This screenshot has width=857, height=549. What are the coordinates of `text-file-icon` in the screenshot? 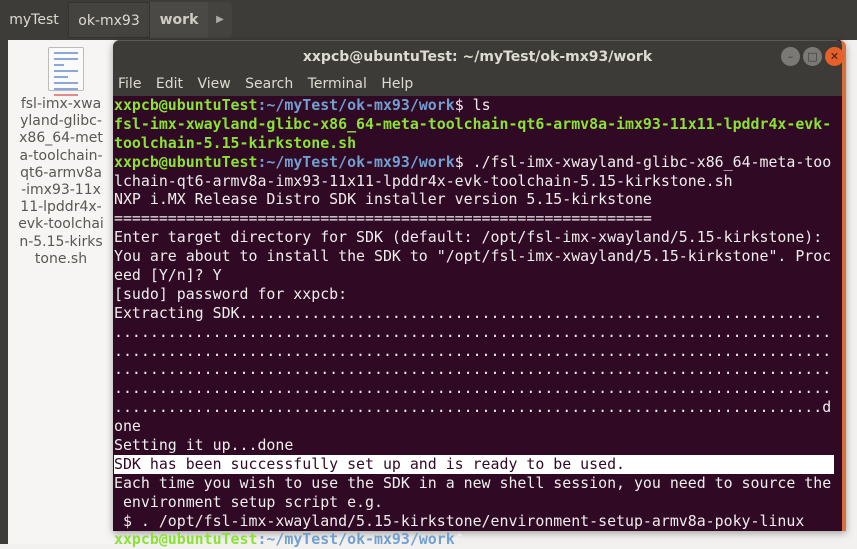 It's located at (66, 71).